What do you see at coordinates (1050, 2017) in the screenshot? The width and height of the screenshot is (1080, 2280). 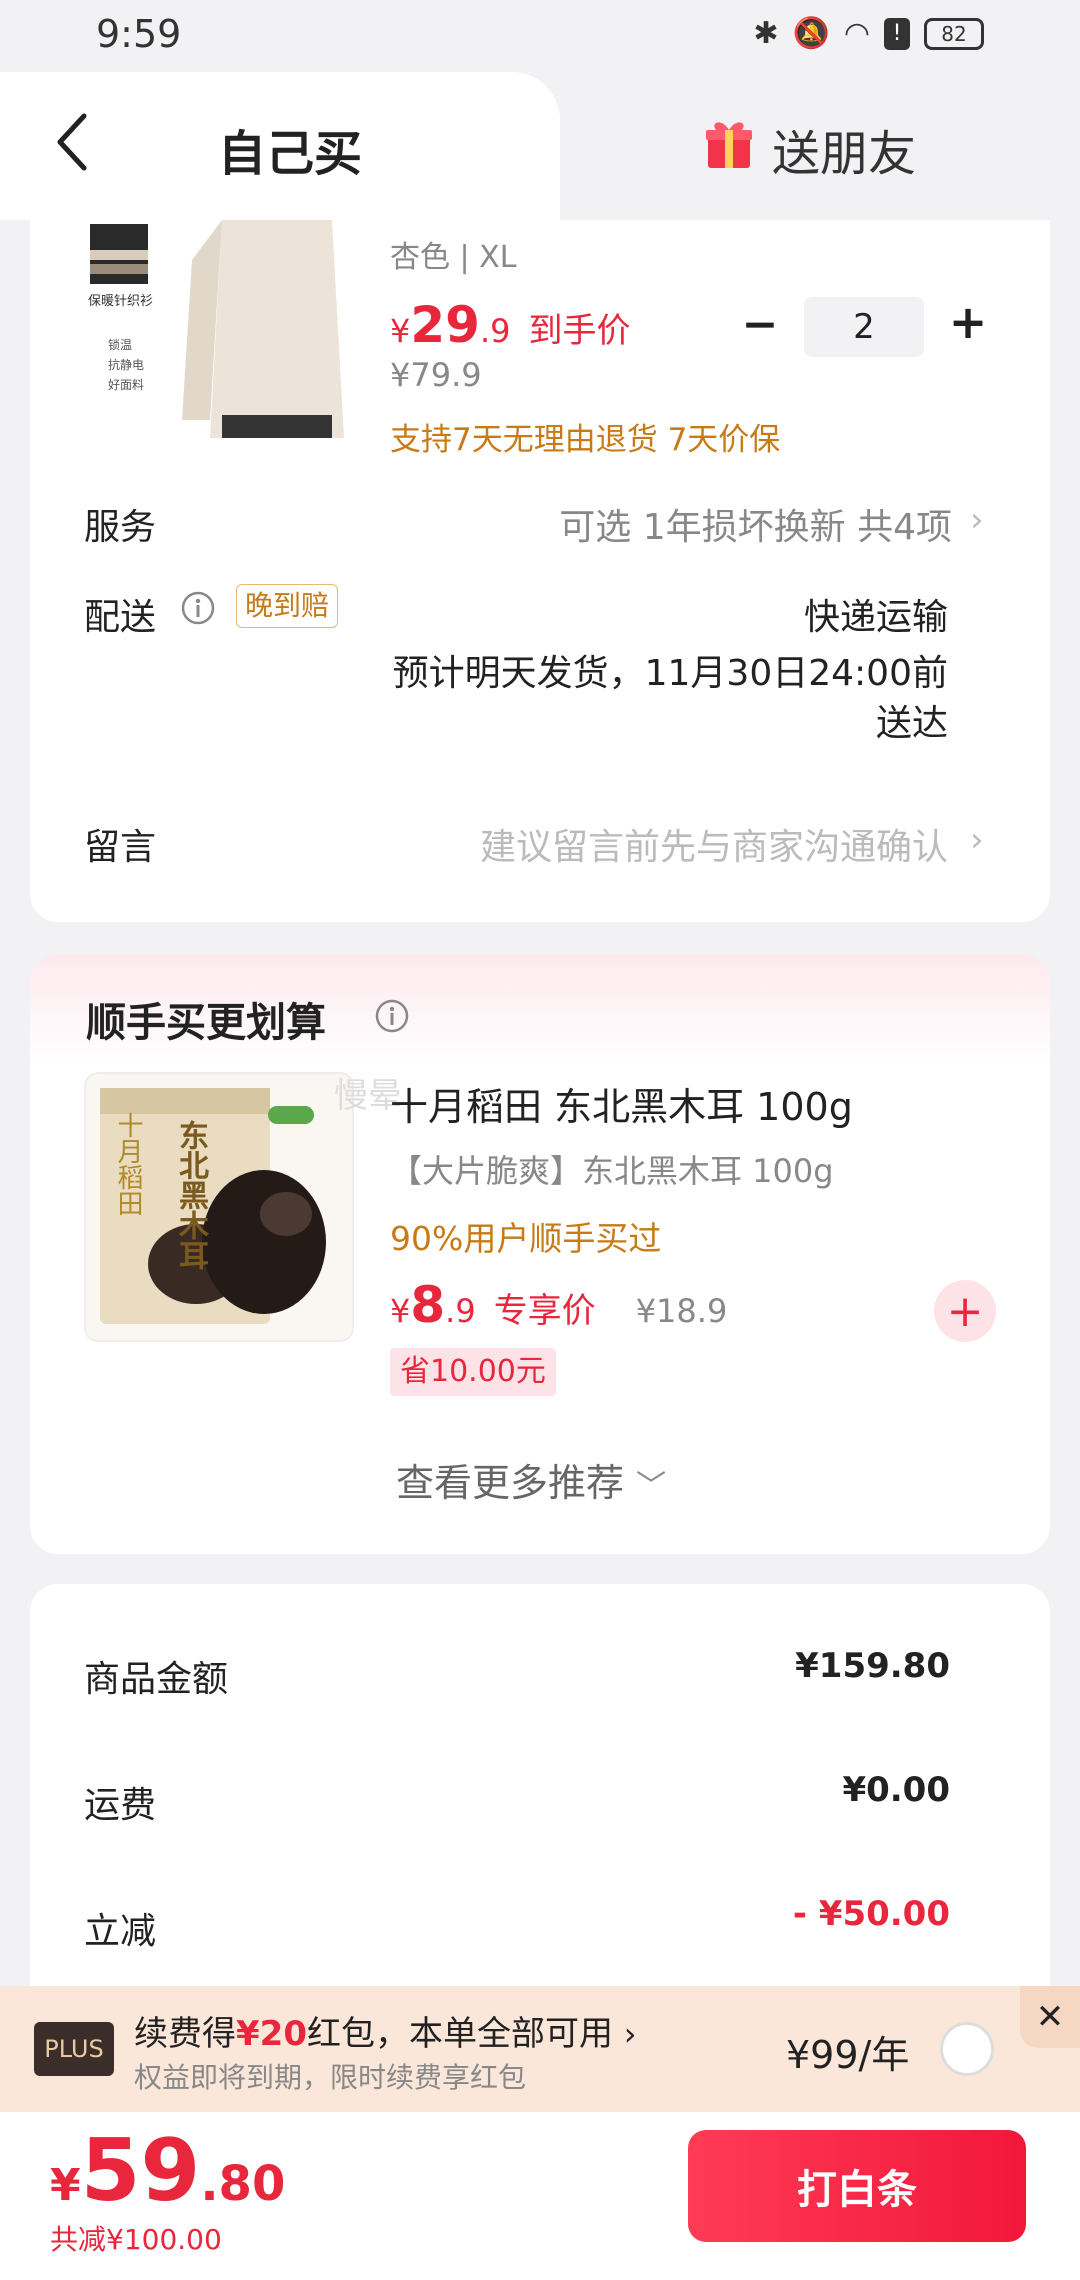 I see `close-icon: ✕` at bounding box center [1050, 2017].